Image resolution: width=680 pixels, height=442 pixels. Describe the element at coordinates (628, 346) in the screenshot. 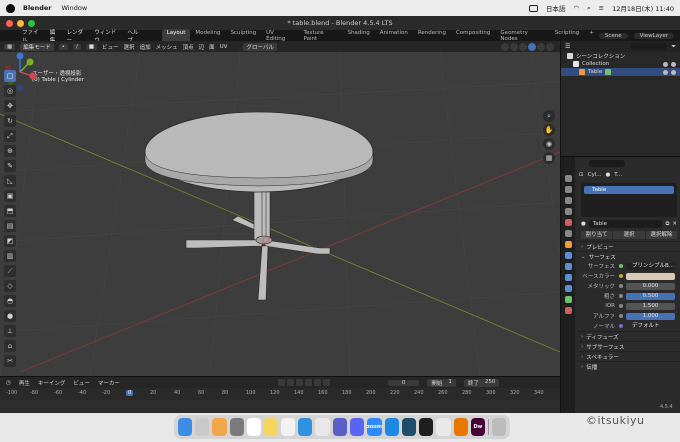

I see `subsurface-panel-header: › サブサーフェス` at that location.